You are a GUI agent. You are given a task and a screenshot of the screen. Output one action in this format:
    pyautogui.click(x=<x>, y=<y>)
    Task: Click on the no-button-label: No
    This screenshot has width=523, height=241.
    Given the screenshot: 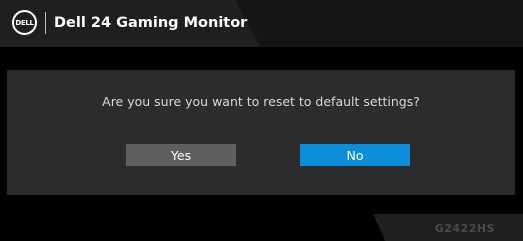 What is the action you would take?
    pyautogui.click(x=355, y=155)
    